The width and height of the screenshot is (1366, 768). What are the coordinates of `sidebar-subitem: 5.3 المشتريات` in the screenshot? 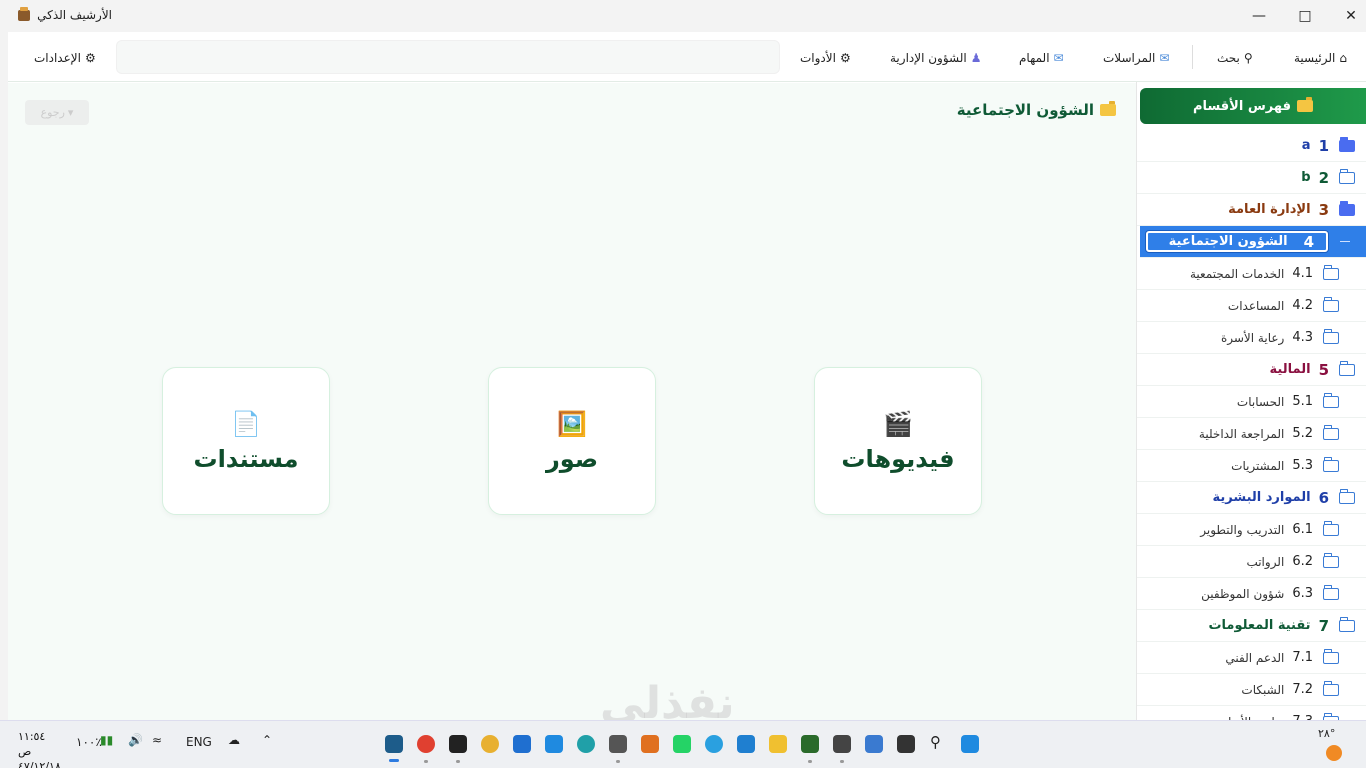 It's located at (1251, 466).